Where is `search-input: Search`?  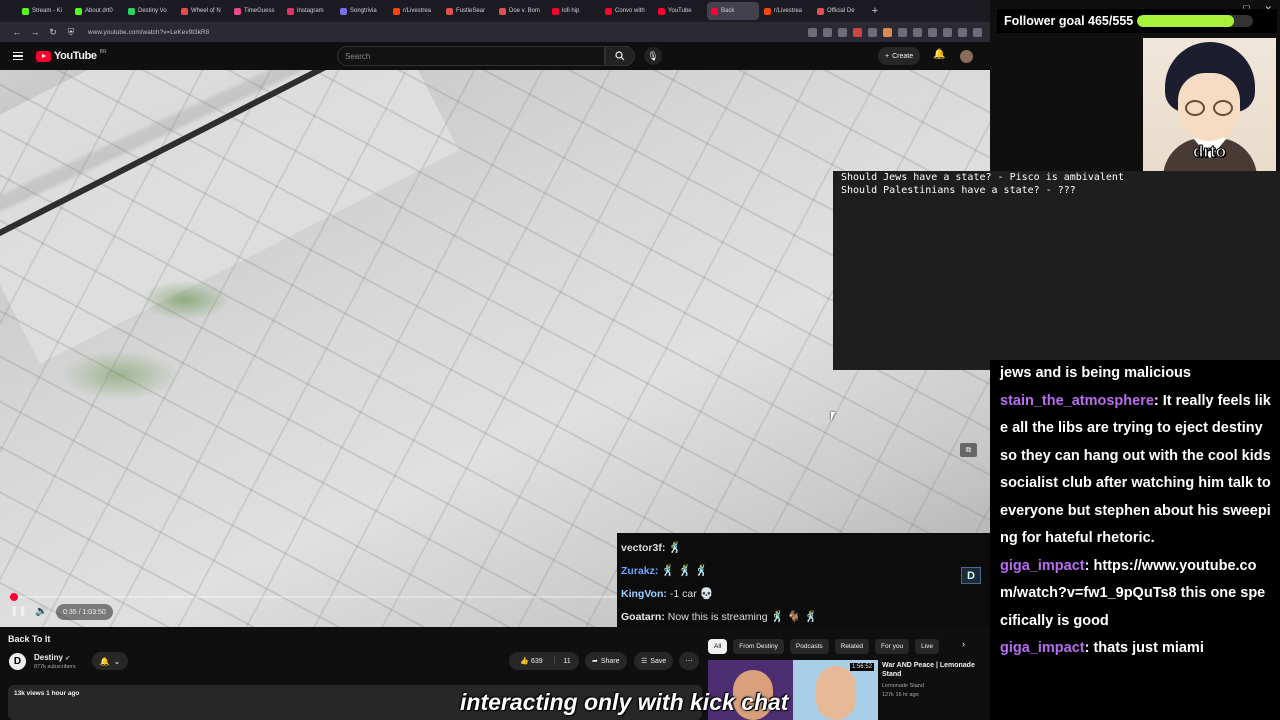 search-input: Search is located at coordinates (471, 56).